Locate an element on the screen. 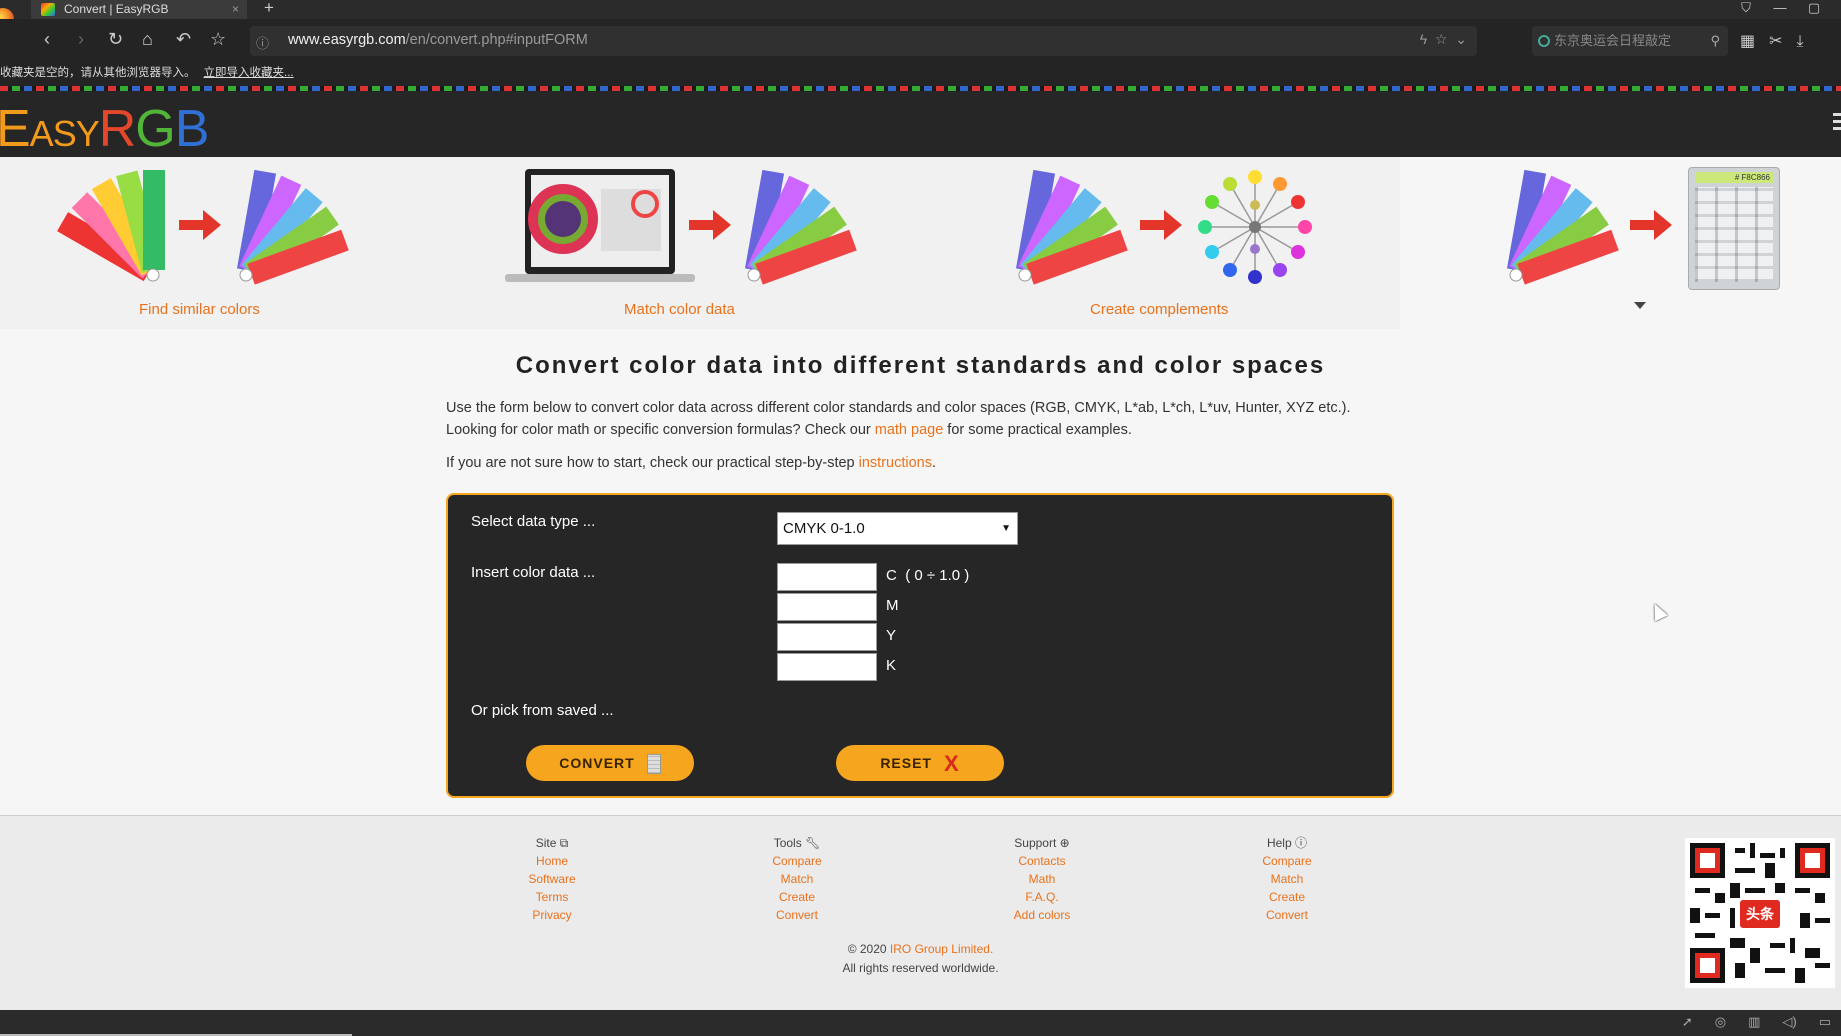  convert-button: CONVERT is located at coordinates (610, 763).